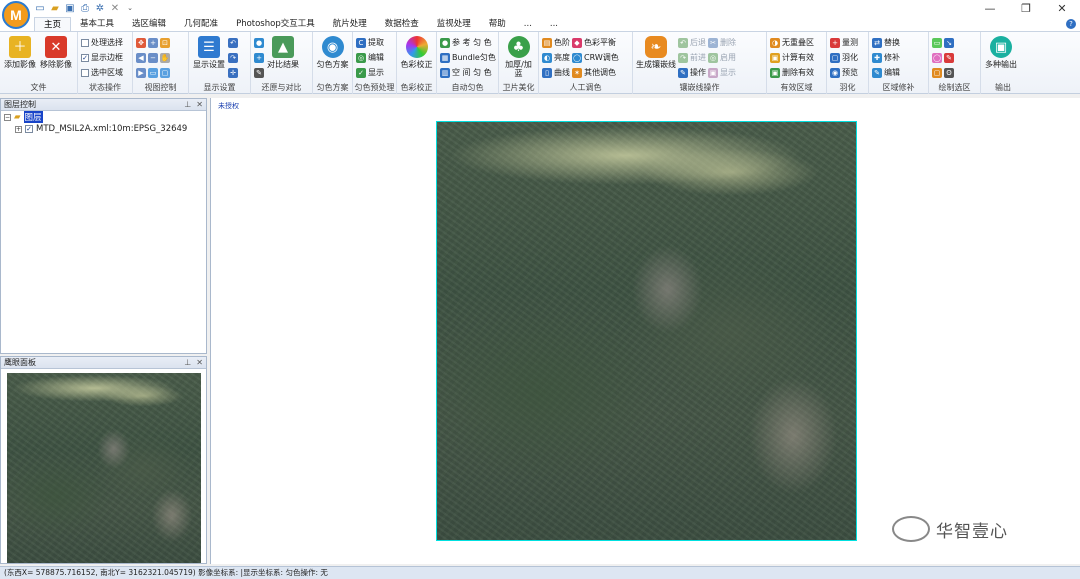  I want to click on tab-monitor: 监视处理, so click(454, 24).